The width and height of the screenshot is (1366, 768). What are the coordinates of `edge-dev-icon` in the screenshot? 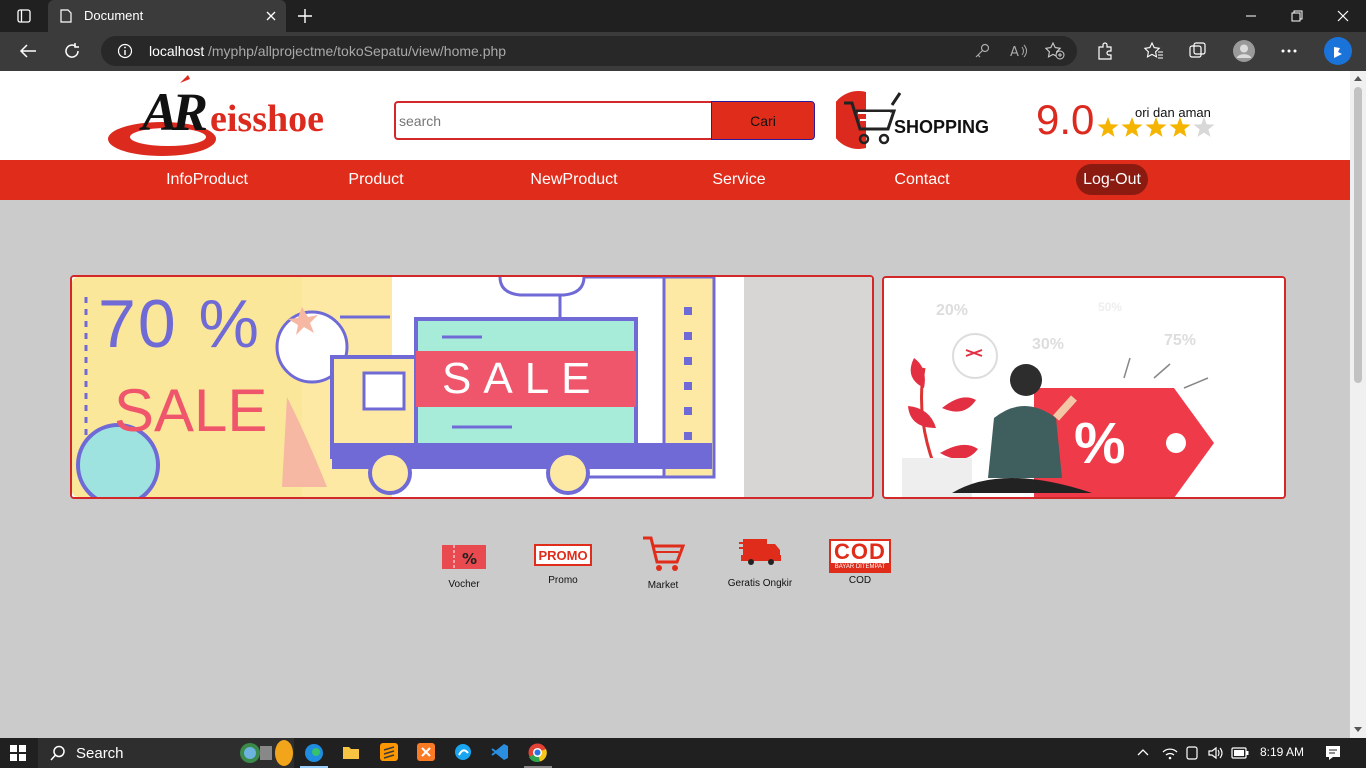 It's located at (463, 752).